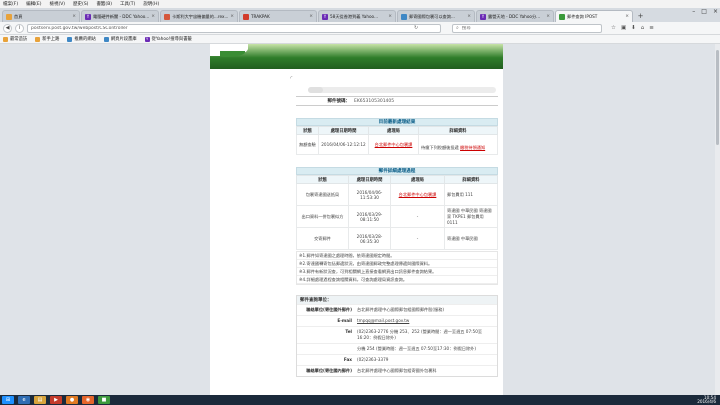 This screenshot has height=405, width=720. What do you see at coordinates (8, 400) in the screenshot?
I see `windows-start-icon: ⊞` at bounding box center [8, 400].